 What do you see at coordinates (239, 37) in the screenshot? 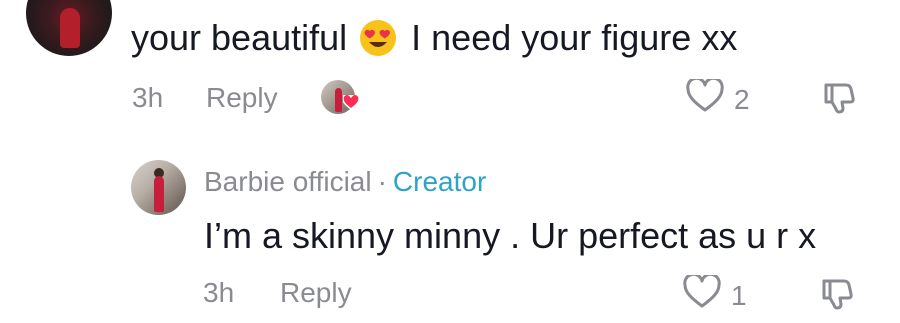
I see `comment-text-part-1: your beautiful` at bounding box center [239, 37].